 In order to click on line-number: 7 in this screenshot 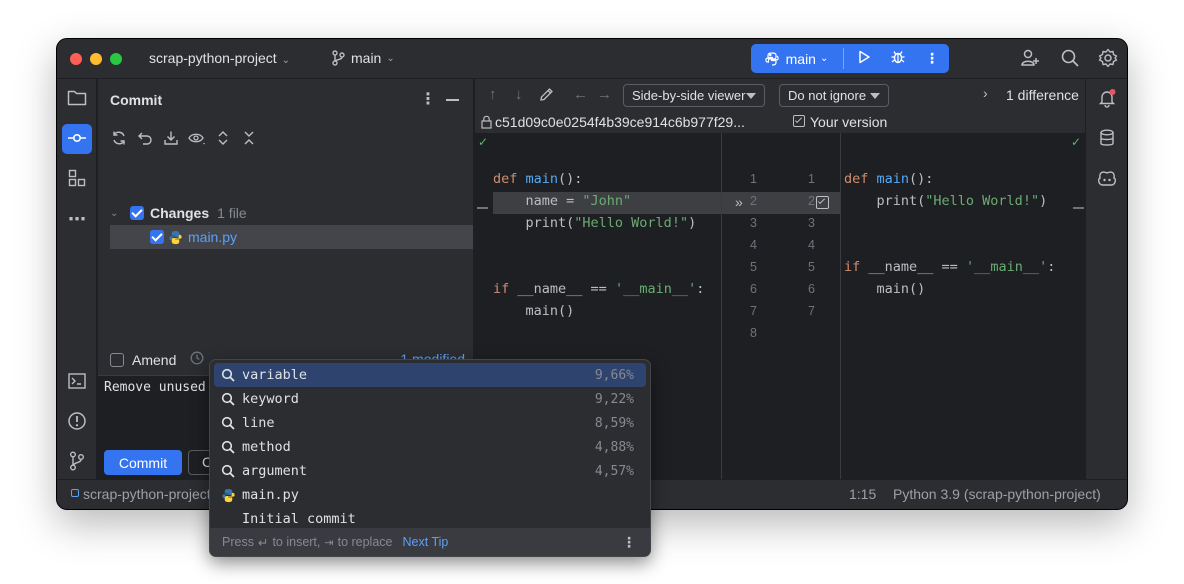, I will do `click(811, 311)`.